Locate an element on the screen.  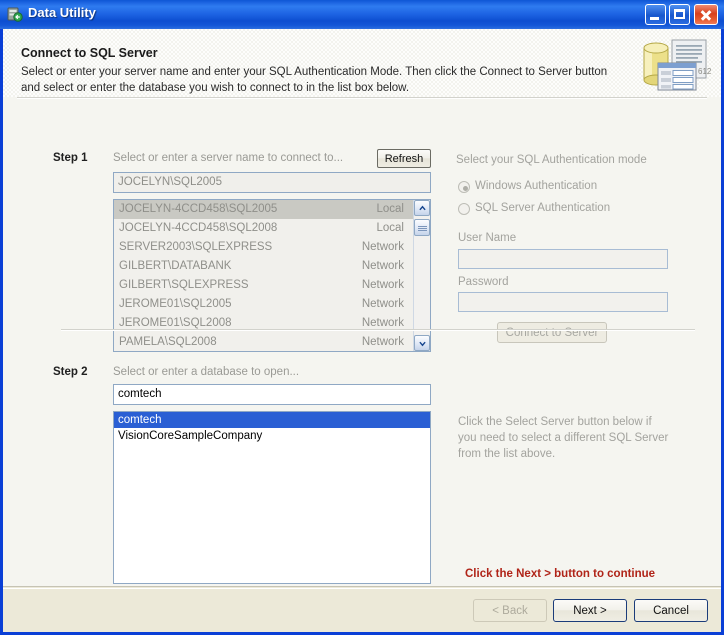
footer-highlight is located at coordinates (362, 588).